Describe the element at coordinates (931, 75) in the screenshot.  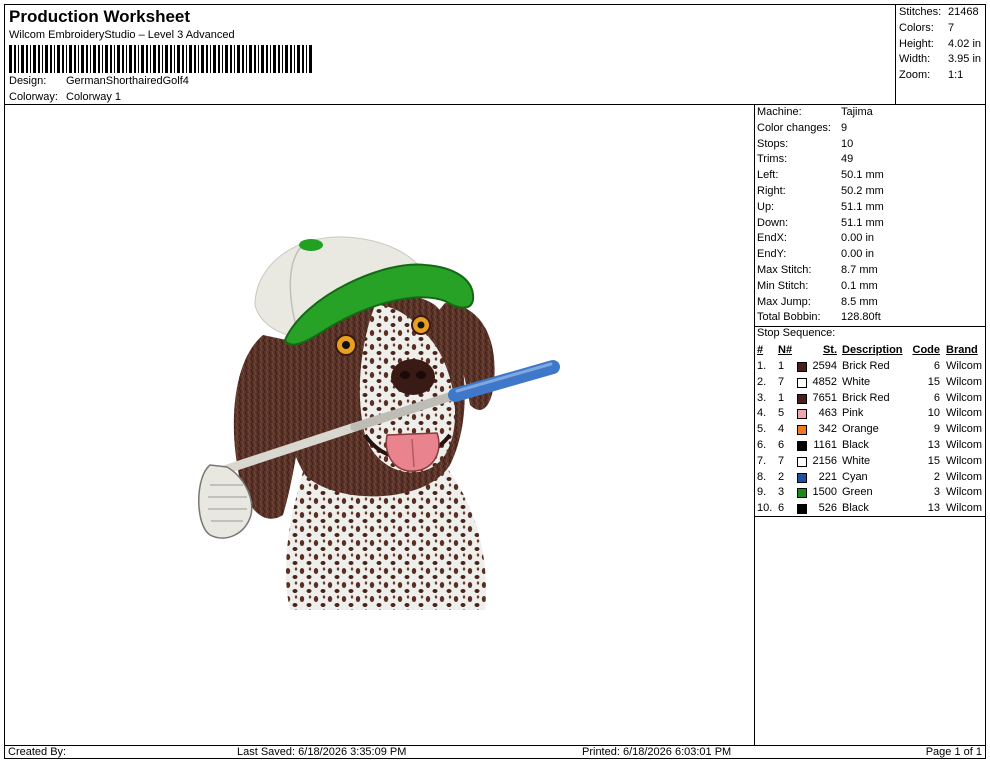
I see `summary-zoom: Zoom: 1:1` at that location.